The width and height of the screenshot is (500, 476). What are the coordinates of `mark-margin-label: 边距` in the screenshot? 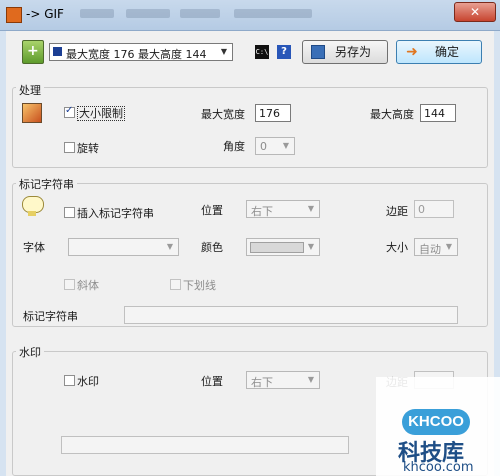 It's located at (397, 211).